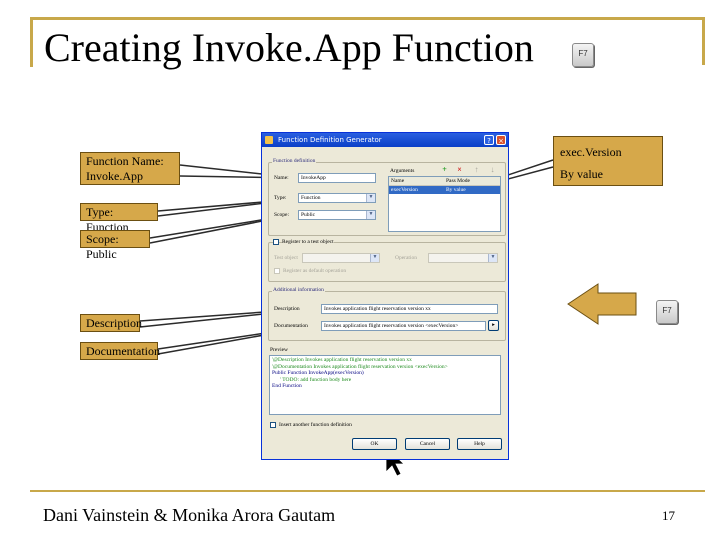 This screenshot has height=540, width=720. Describe the element at coordinates (493, 325) in the screenshot. I see `documentation-picker-button: ▸` at that location.